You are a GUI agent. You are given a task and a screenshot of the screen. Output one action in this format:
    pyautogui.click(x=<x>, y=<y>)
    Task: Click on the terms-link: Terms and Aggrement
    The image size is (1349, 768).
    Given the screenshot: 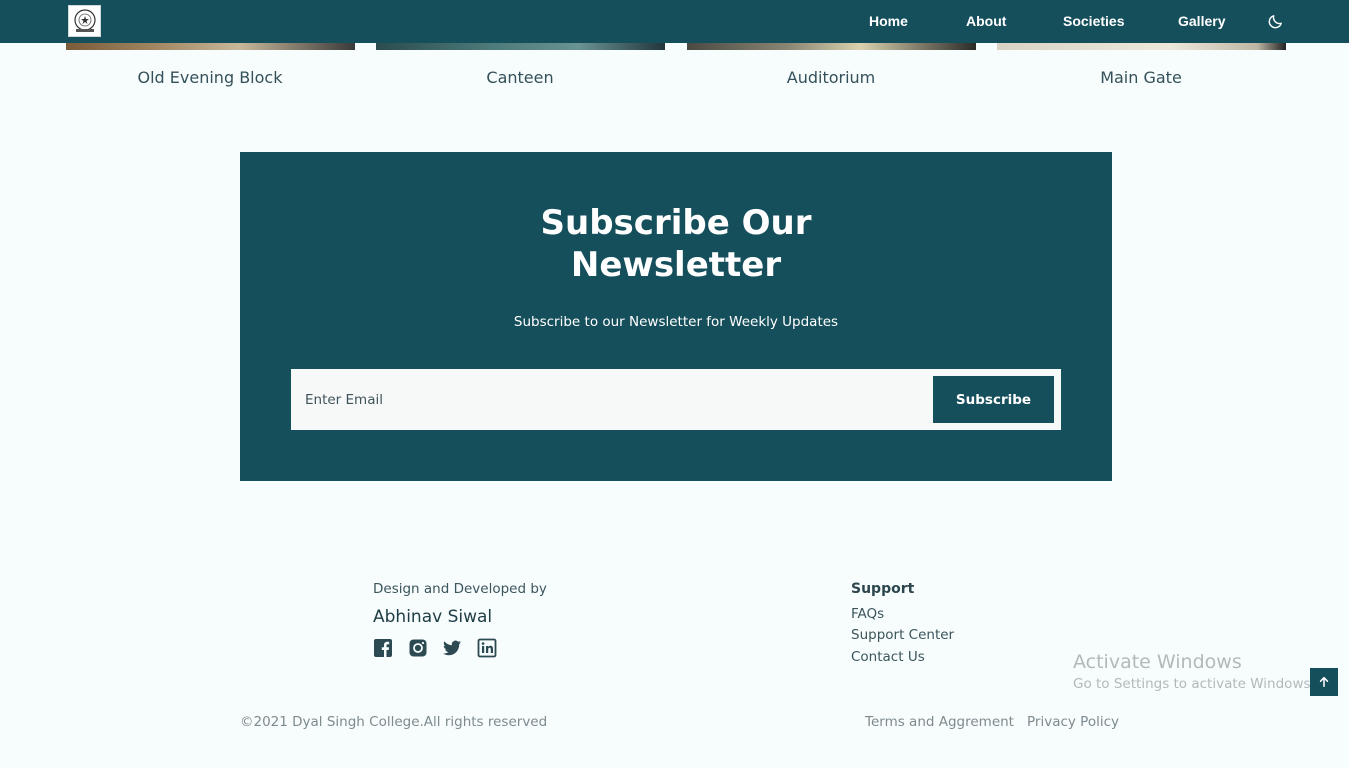 What is the action you would take?
    pyautogui.click(x=939, y=722)
    